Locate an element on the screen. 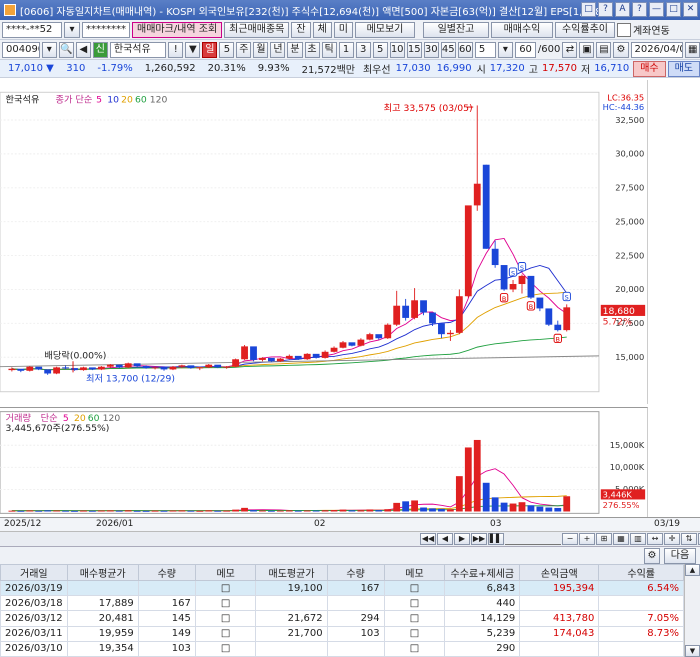 This screenshot has width=700, height=657. grid-icon: ▦ is located at coordinates (621, 539).